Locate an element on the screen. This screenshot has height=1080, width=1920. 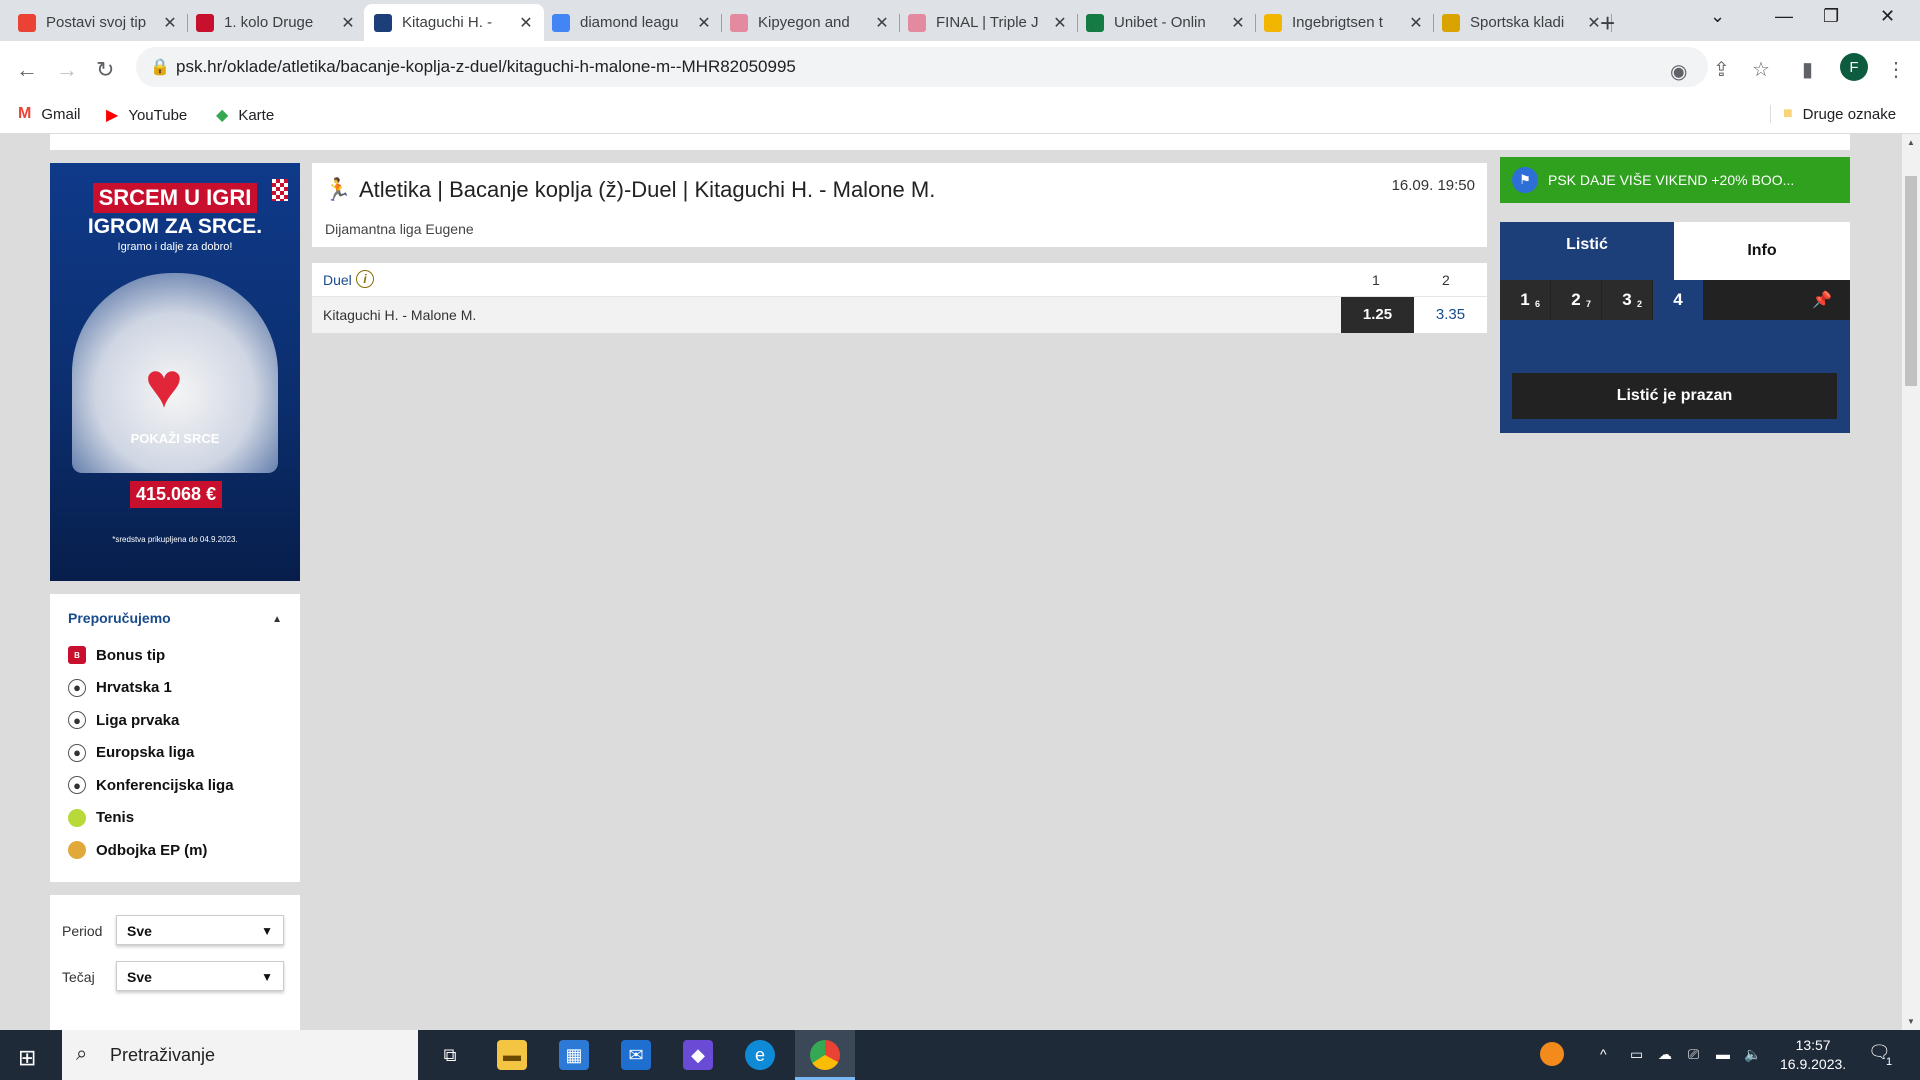
mail-icon: ✉ is located at coordinates (636, 1055).